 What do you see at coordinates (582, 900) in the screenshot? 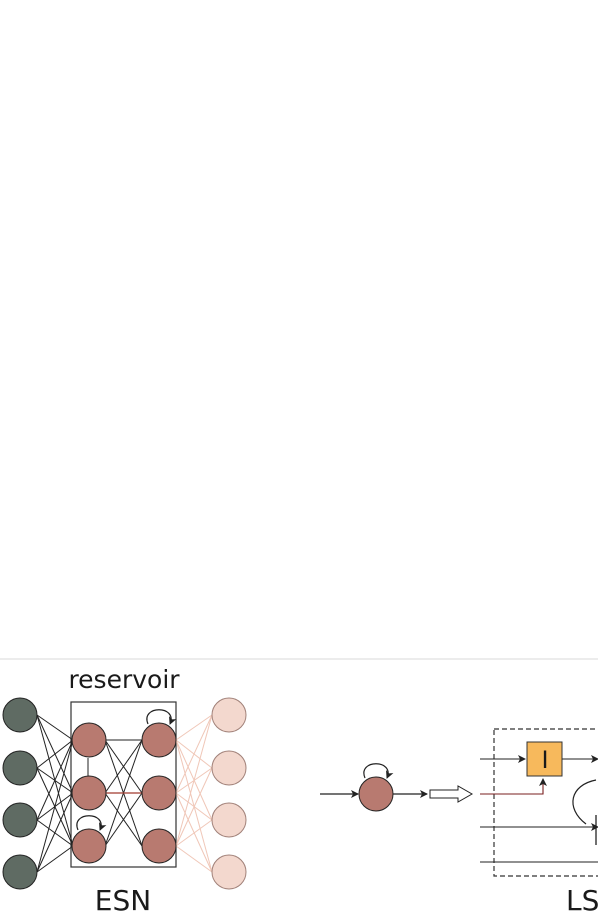
I see `lstm-label: LS` at bounding box center [582, 900].